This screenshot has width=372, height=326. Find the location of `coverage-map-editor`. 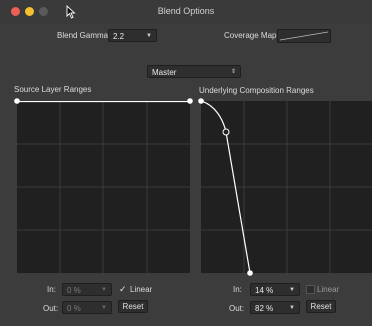

coverage-map-editor is located at coordinates (304, 36).